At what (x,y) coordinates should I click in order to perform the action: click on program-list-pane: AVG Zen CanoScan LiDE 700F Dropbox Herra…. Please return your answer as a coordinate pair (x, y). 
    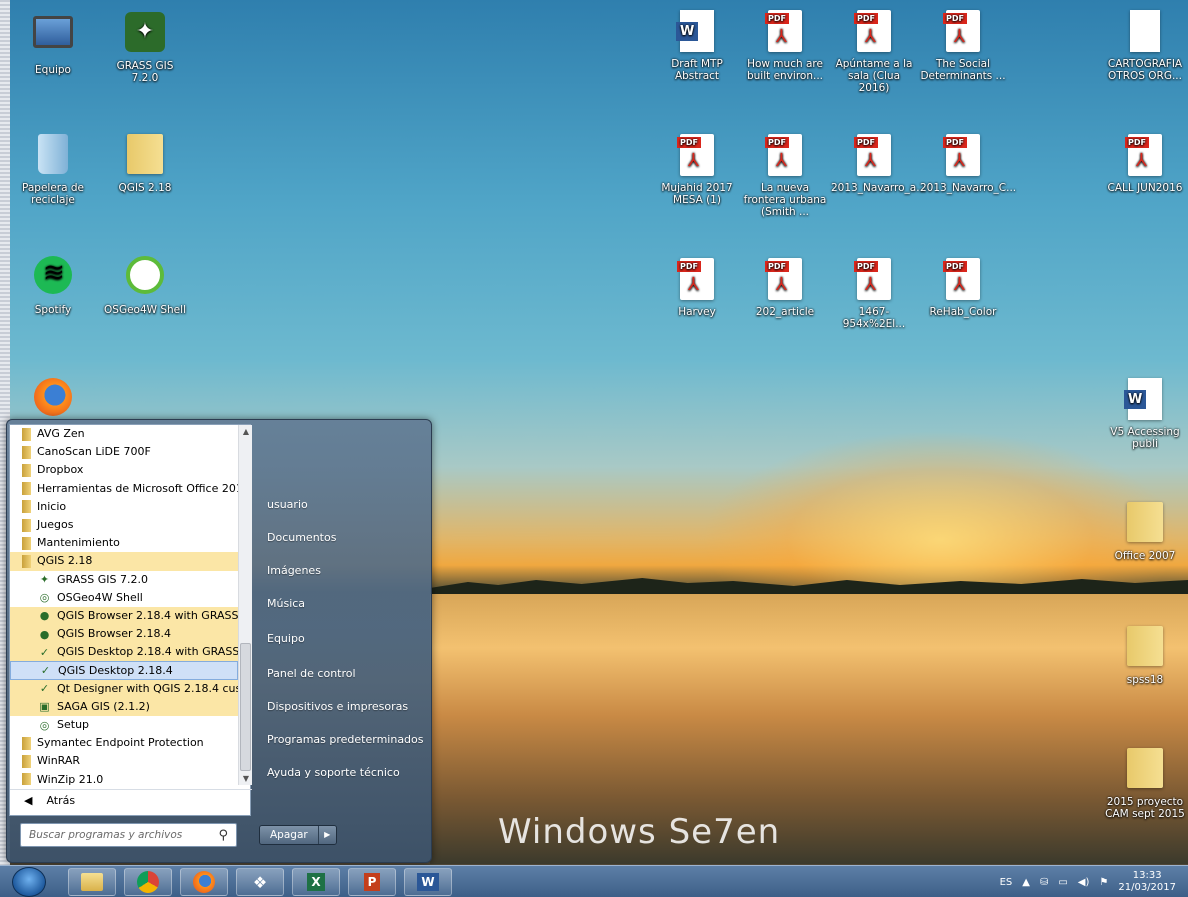
    Looking at the image, I should click on (130, 620).